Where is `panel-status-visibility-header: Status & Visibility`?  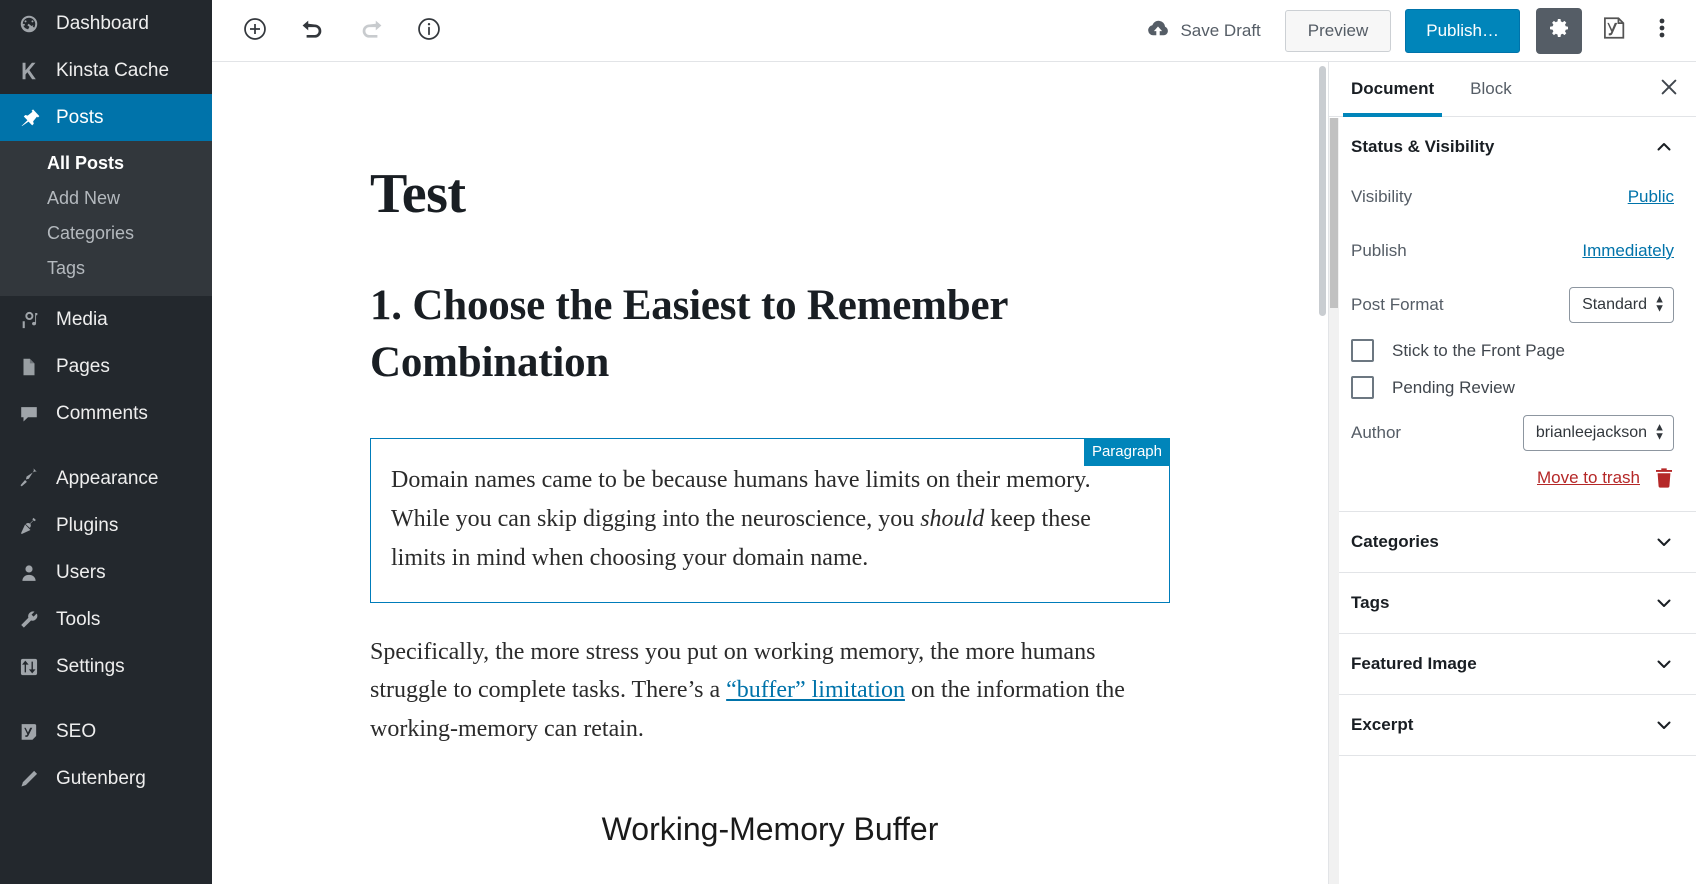 panel-status-visibility-header: Status & Visibility is located at coordinates (1512, 147).